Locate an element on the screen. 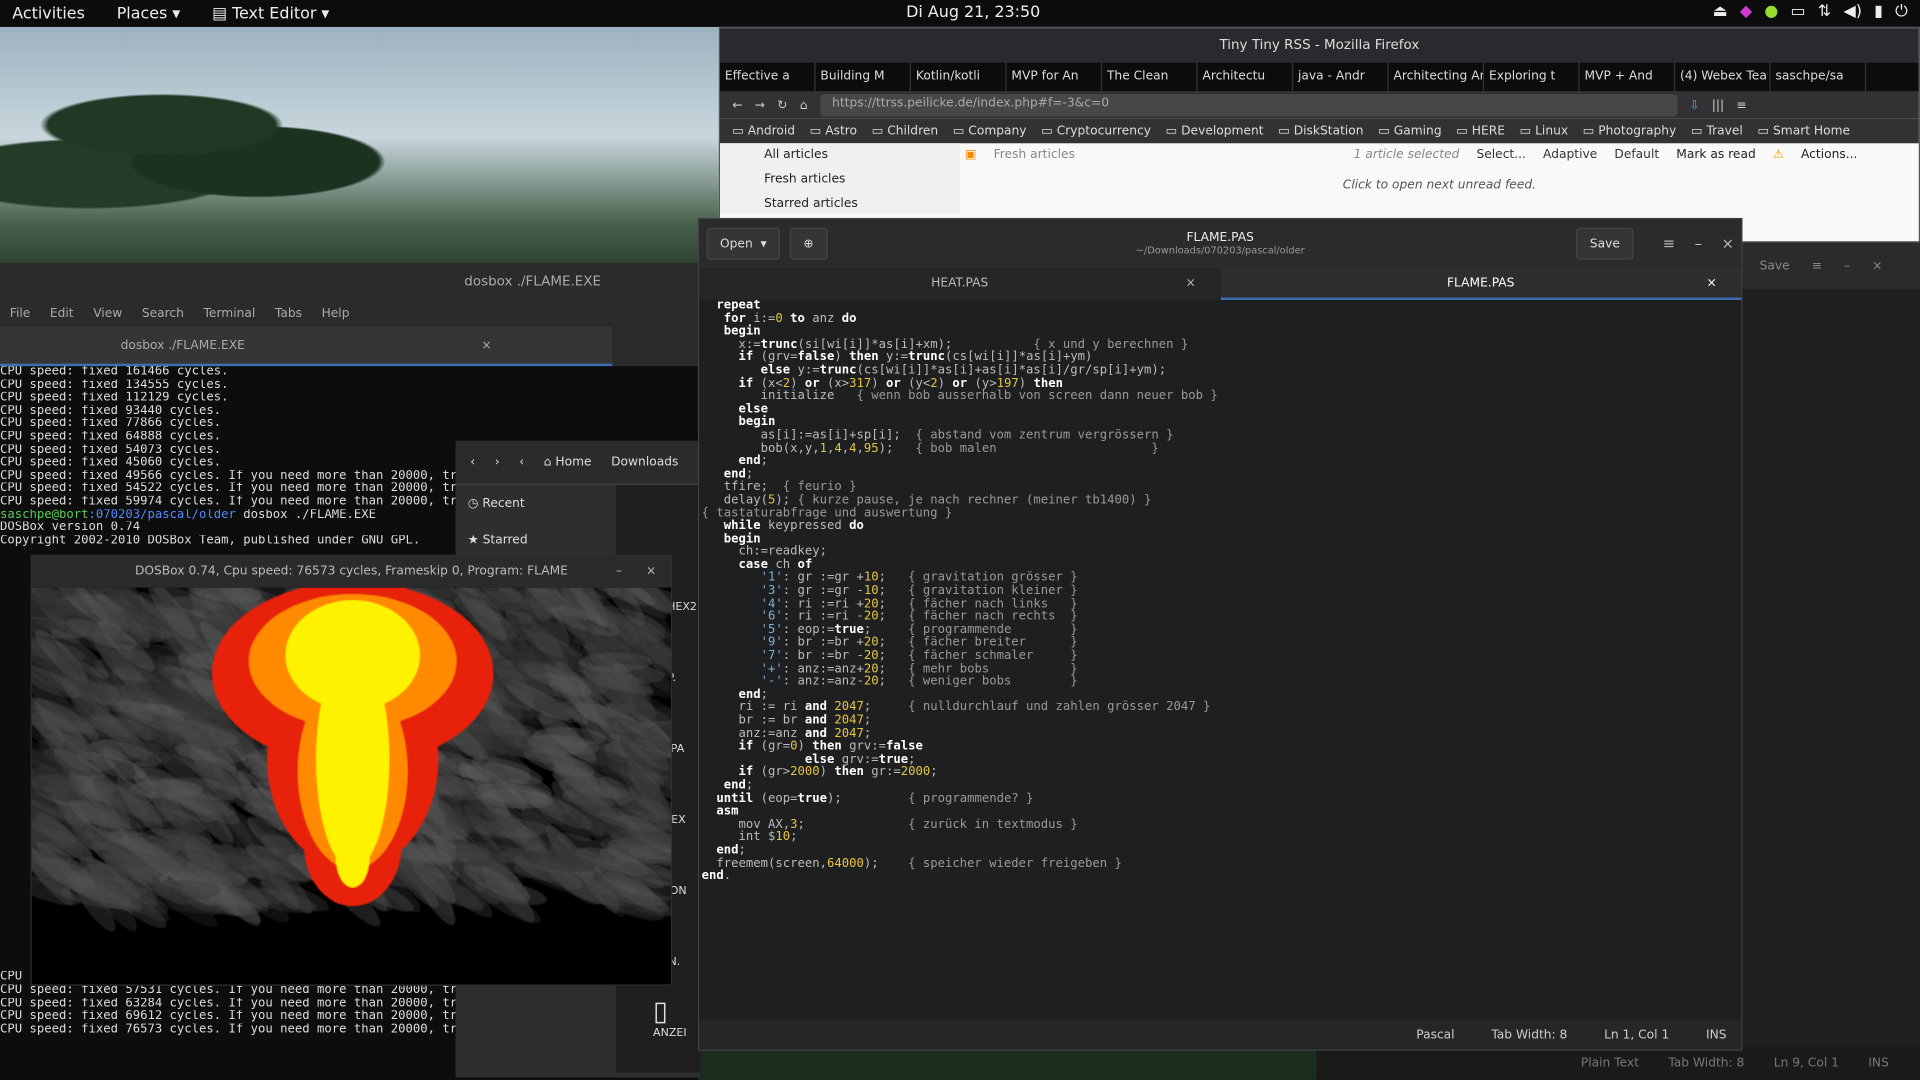  clock: Di Aug 21, 23:50 is located at coordinates (973, 13).